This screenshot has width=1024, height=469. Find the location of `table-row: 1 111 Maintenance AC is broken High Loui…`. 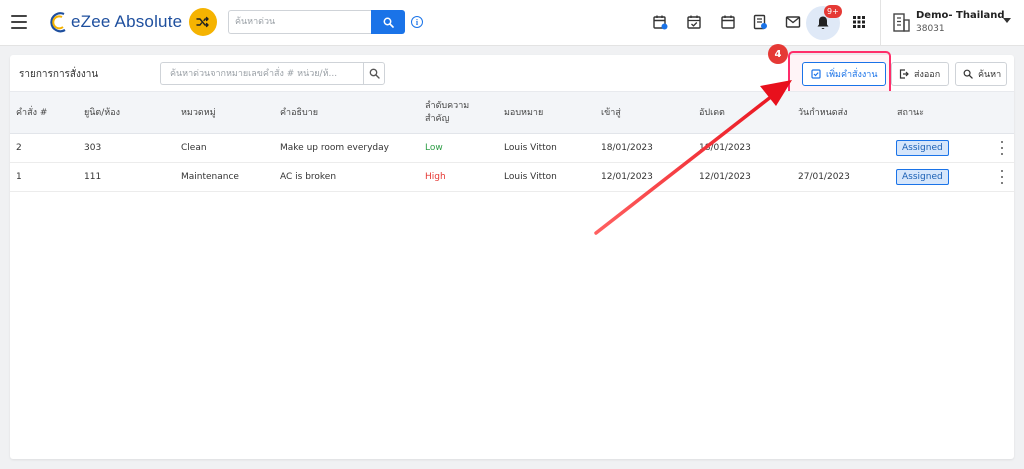

table-row: 1 111 Maintenance AC is broken High Loui… is located at coordinates (512, 177).